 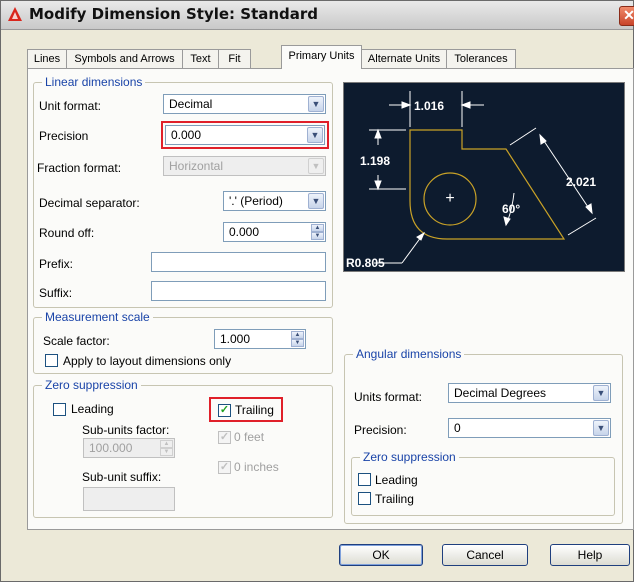 What do you see at coordinates (51, 360) in the screenshot?
I see `apply-layout-checkbox` at bounding box center [51, 360].